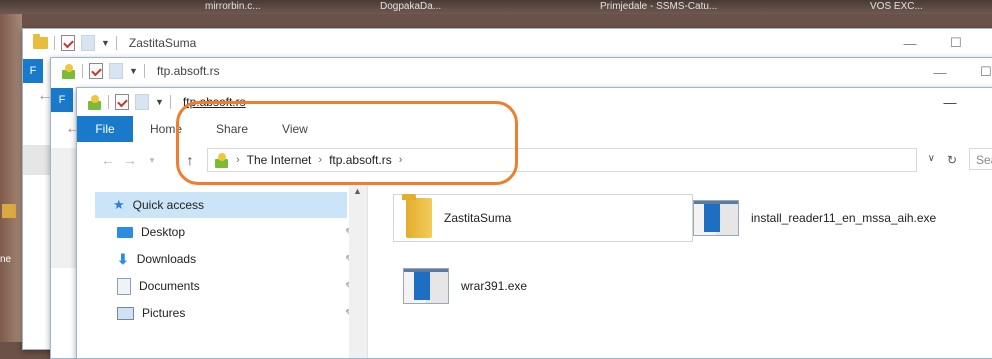 The image size is (992, 359). What do you see at coordinates (478, 218) in the screenshot?
I see `file-name: ZastitaSuma` at bounding box center [478, 218].